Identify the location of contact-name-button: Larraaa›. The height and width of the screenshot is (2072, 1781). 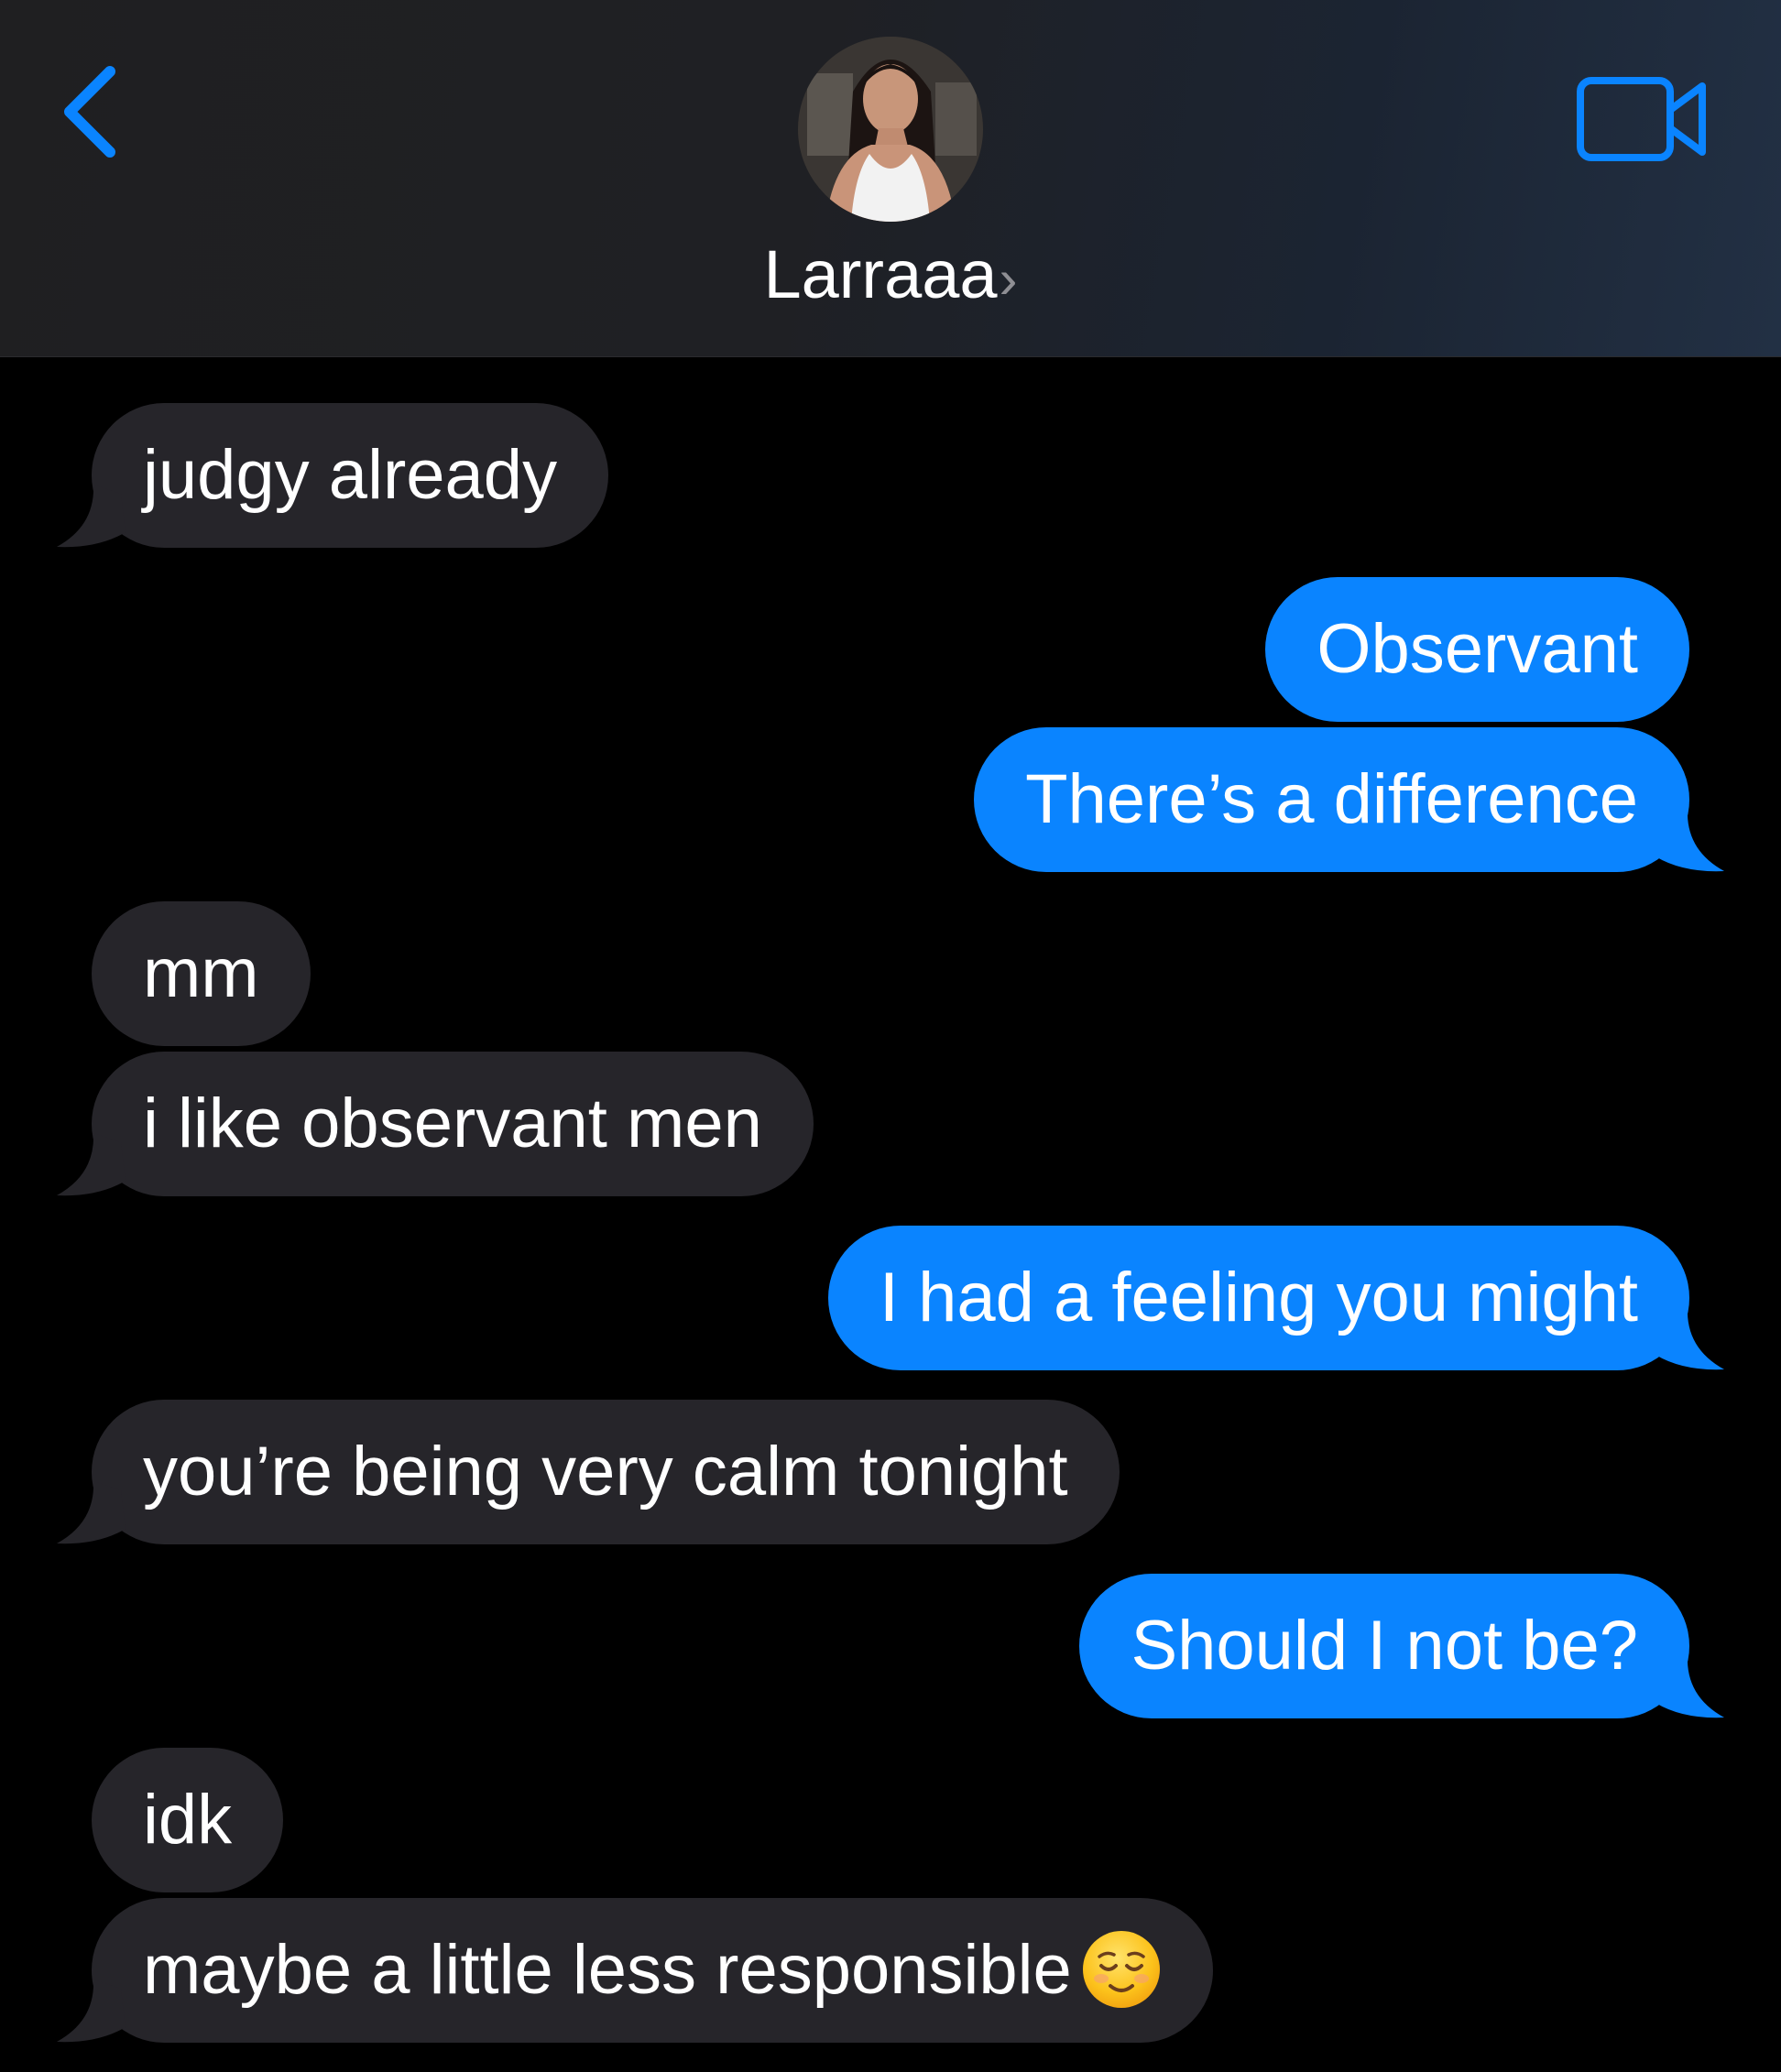
(890, 277).